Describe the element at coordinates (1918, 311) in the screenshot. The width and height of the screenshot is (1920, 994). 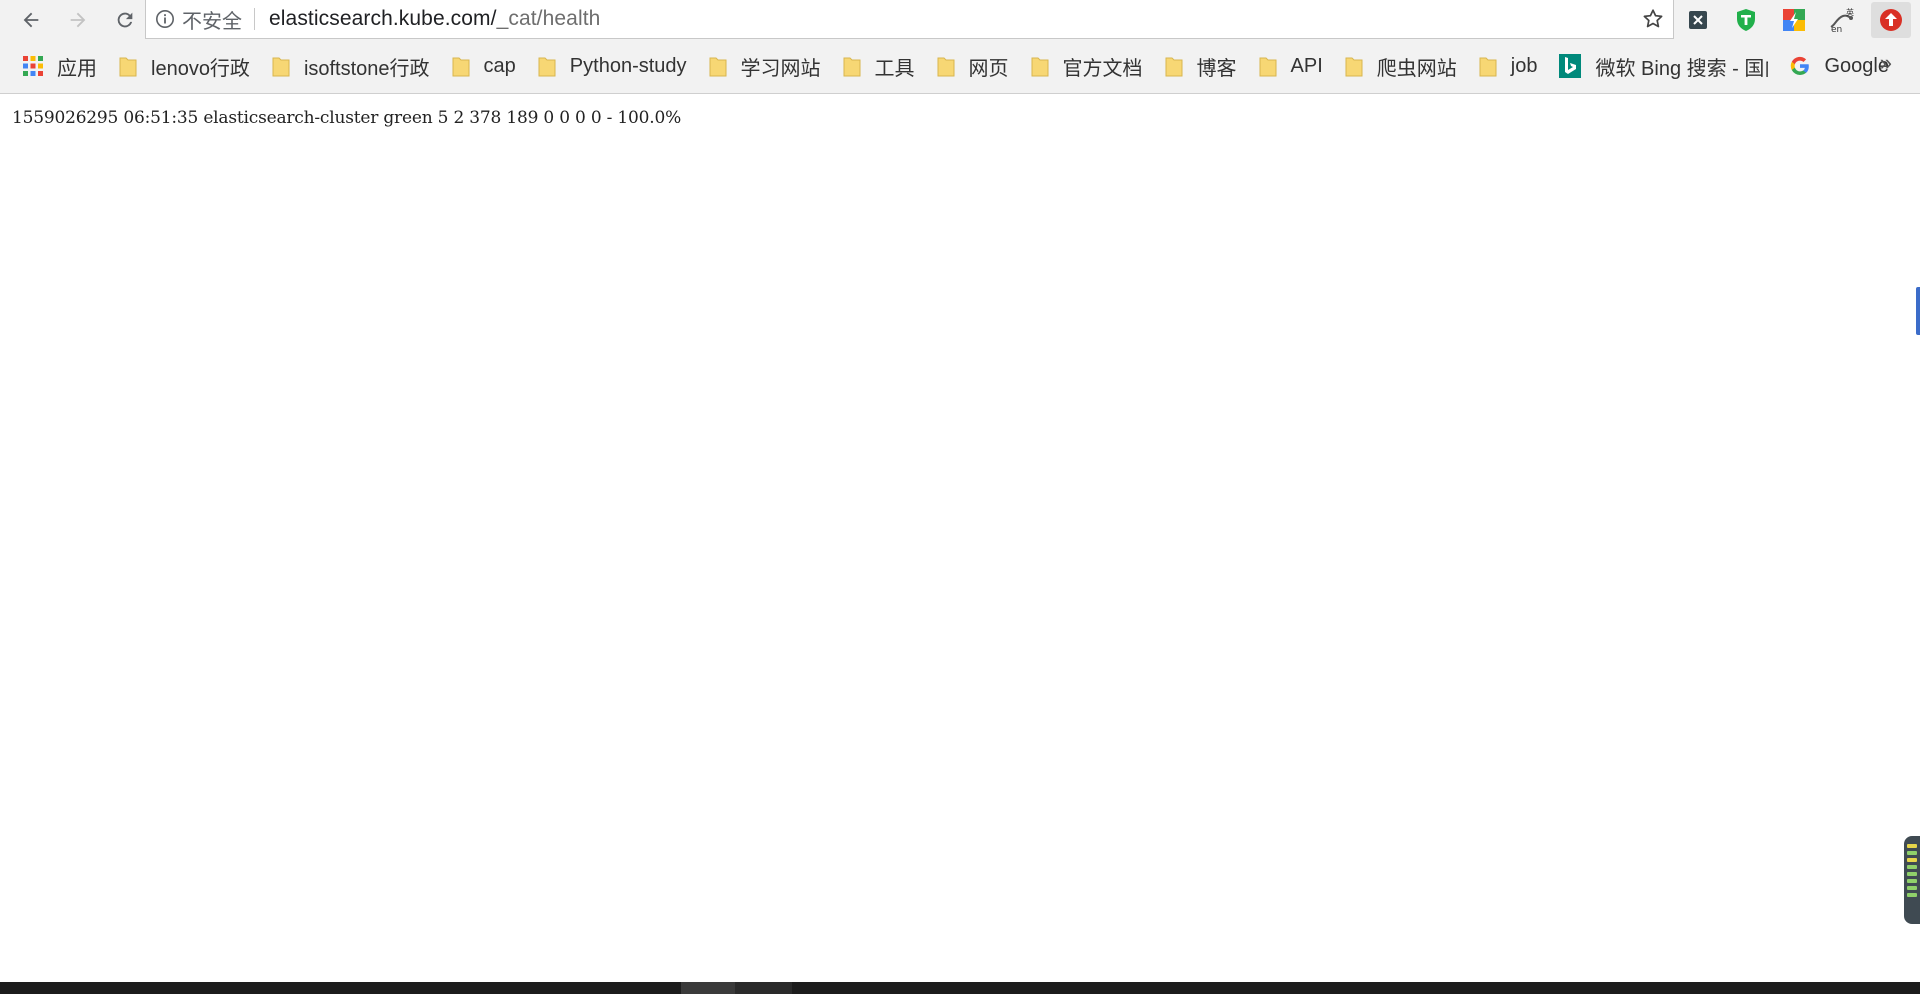
I see `edge-side-tab` at that location.